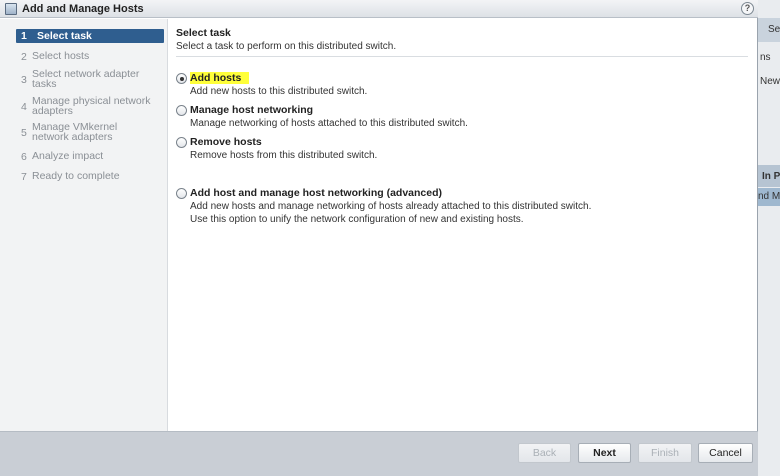 This screenshot has width=780, height=476. I want to click on dialog-title: Add and Manage Hosts, so click(83, 8).